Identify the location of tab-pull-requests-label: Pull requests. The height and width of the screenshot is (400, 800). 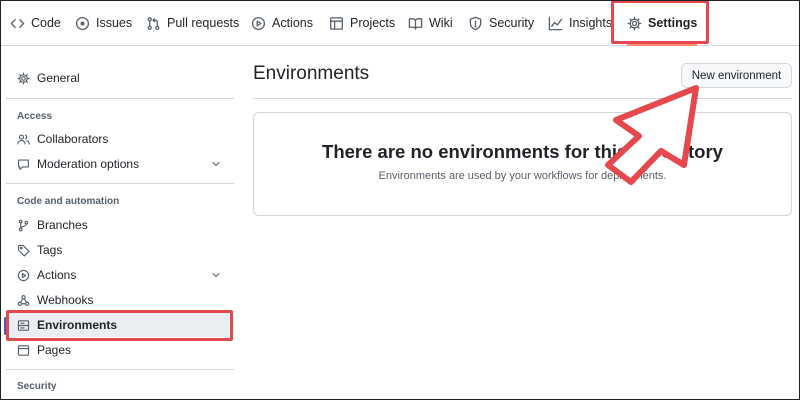
(203, 23).